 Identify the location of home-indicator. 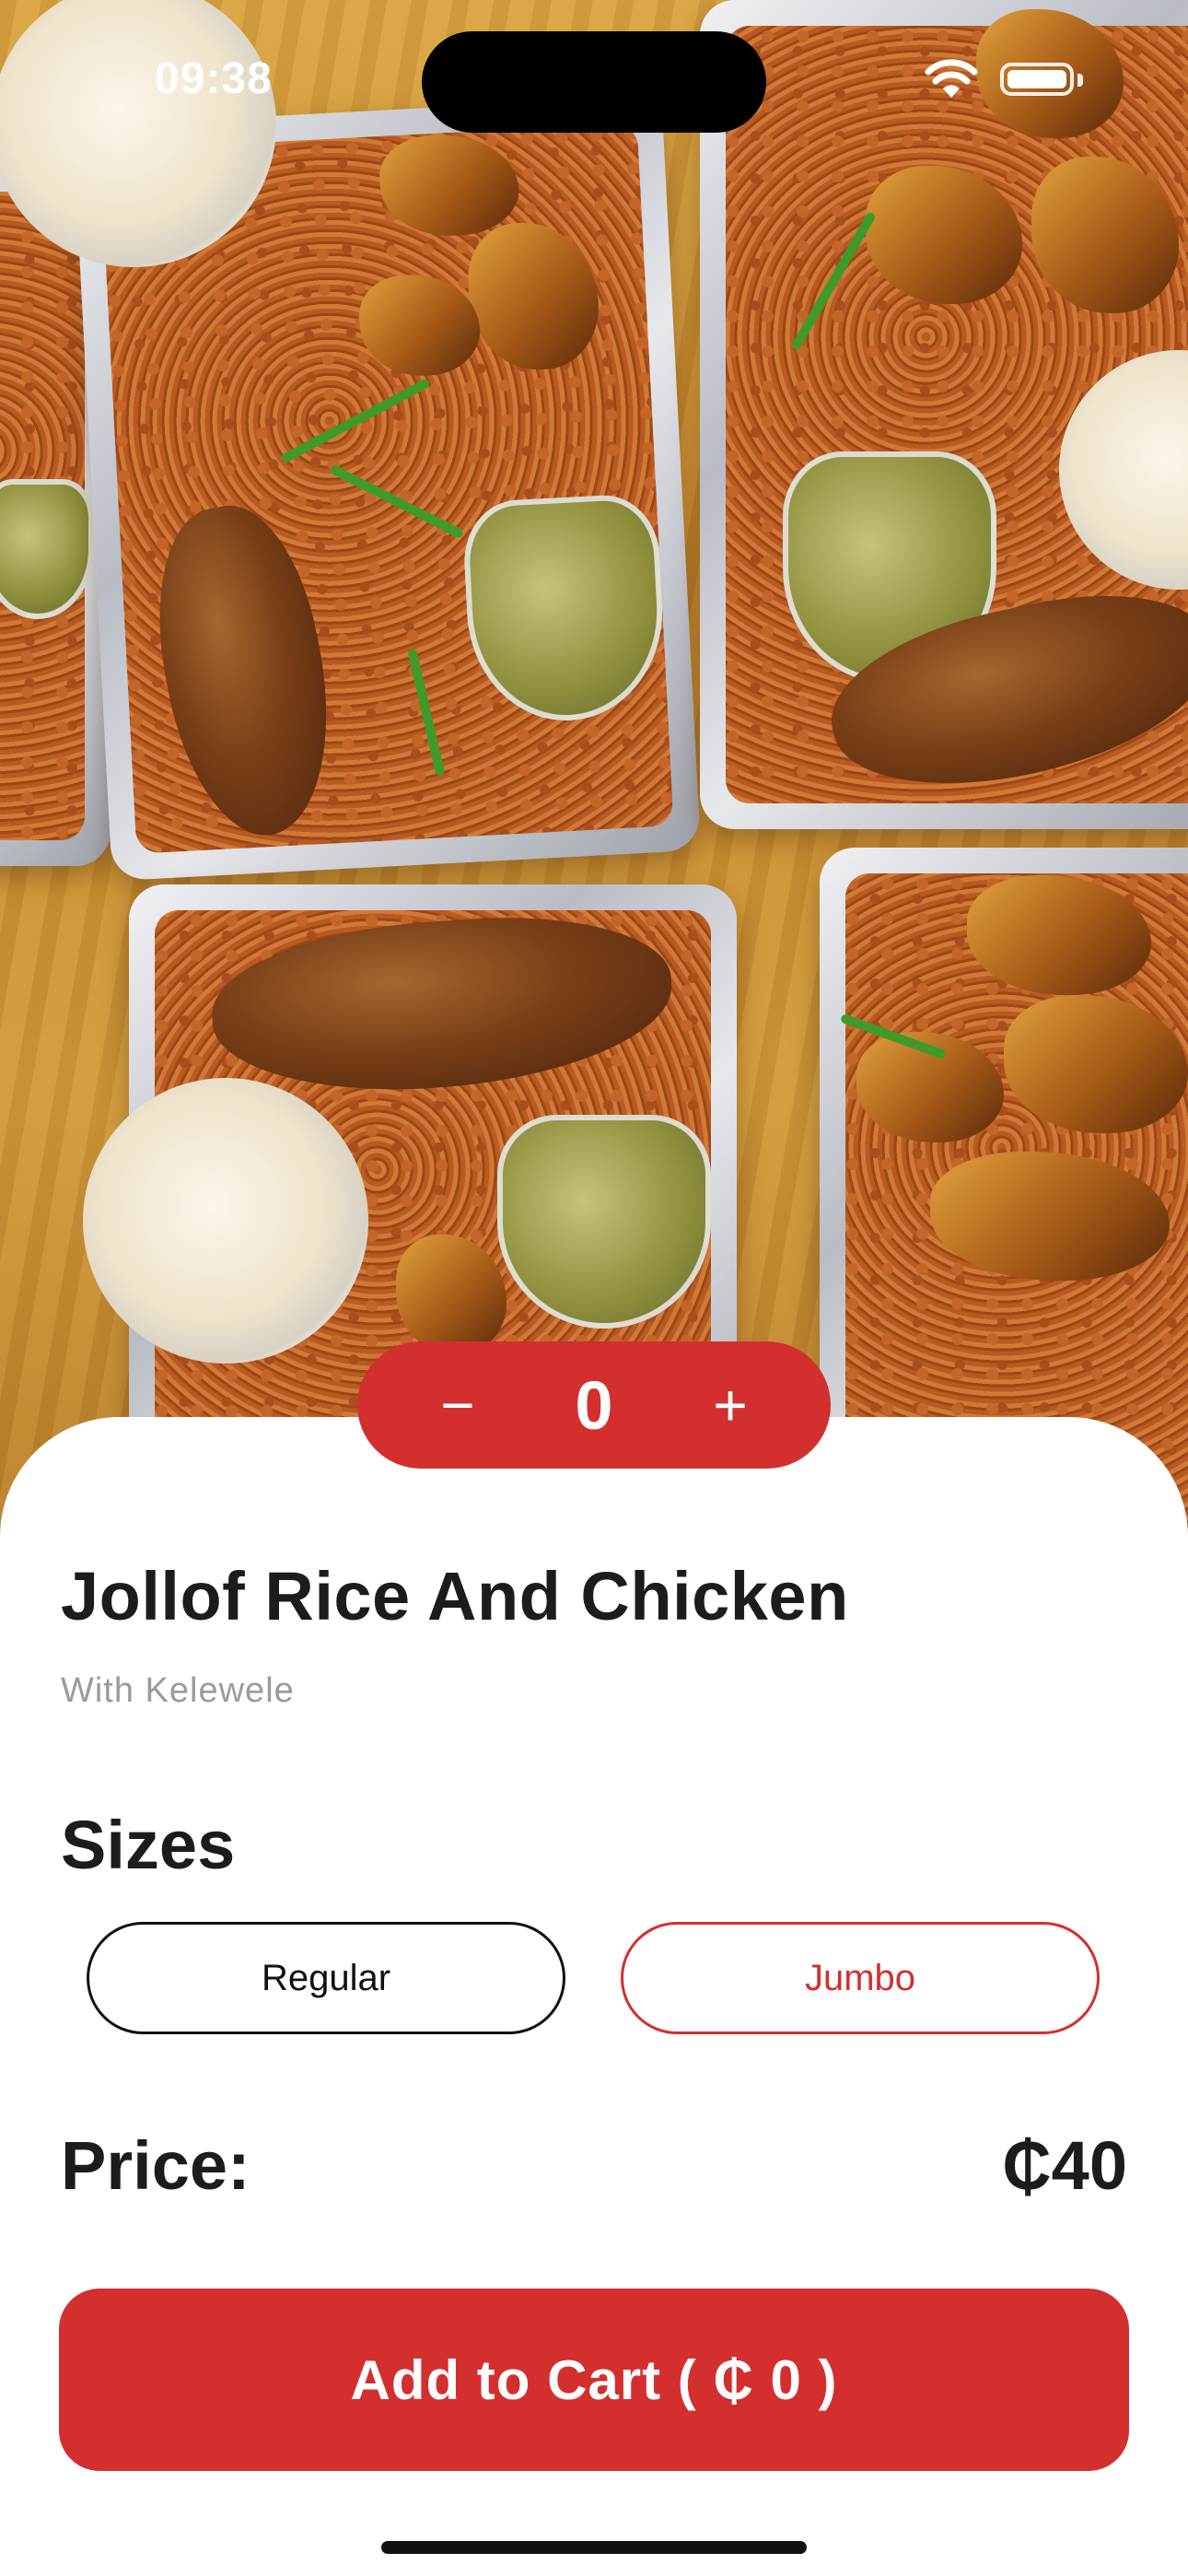
(594, 2547).